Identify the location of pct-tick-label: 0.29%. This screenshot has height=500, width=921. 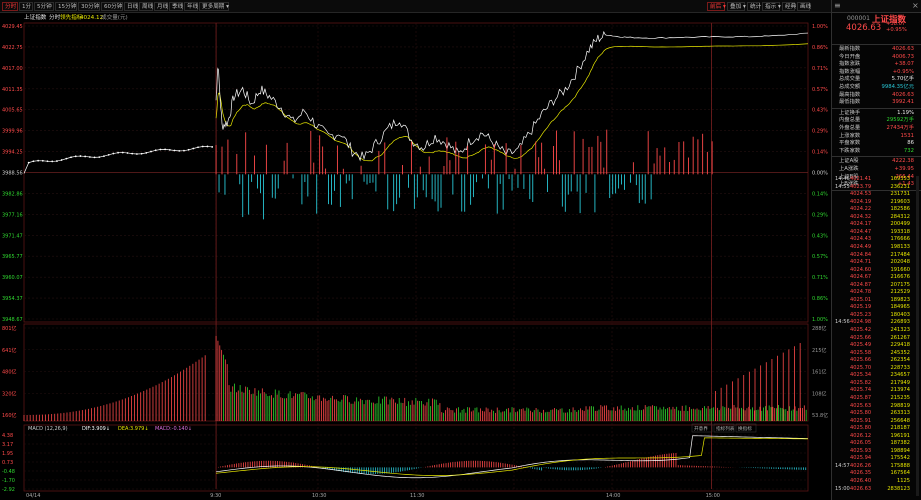
(820, 215).